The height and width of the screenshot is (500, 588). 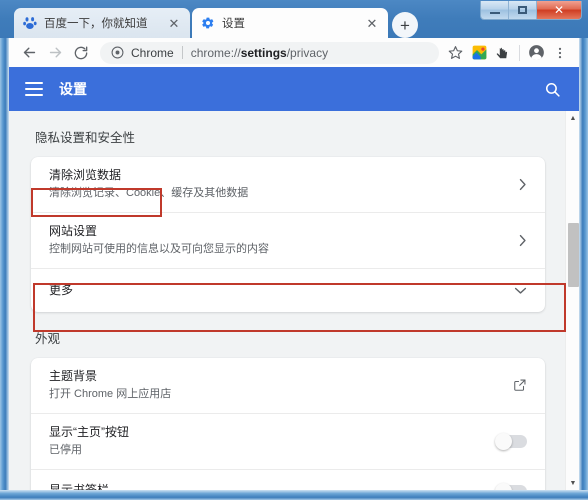 I want to click on close-icon: ✕, so click(x=559, y=10).